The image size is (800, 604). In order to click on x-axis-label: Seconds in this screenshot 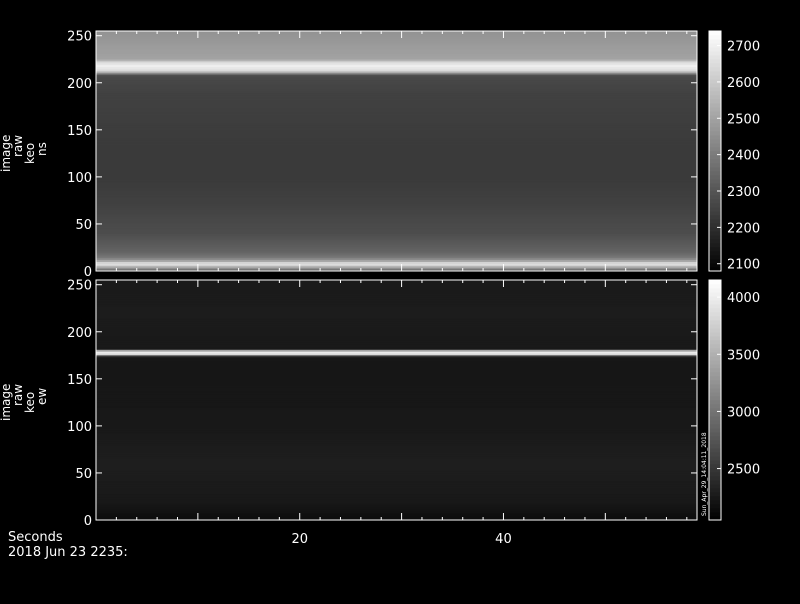, I will do `click(35, 537)`.